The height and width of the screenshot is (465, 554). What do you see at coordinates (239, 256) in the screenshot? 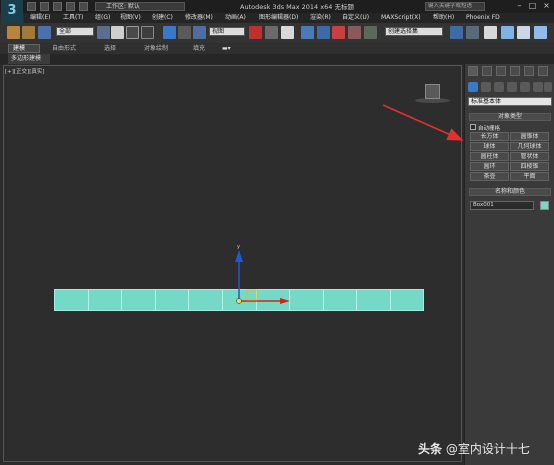
I see `gizmo-y-arrow` at bounding box center [239, 256].